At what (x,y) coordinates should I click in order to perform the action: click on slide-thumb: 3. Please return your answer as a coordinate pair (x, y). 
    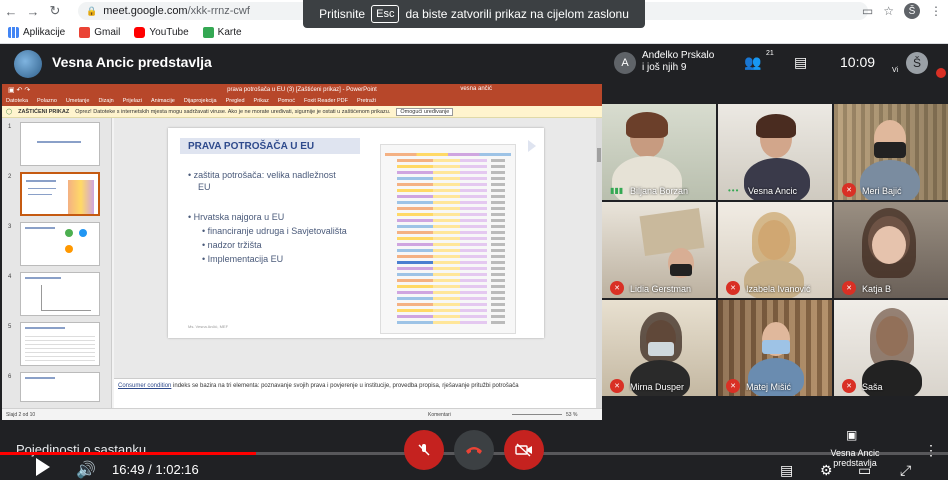
    Looking at the image, I should click on (56, 245).